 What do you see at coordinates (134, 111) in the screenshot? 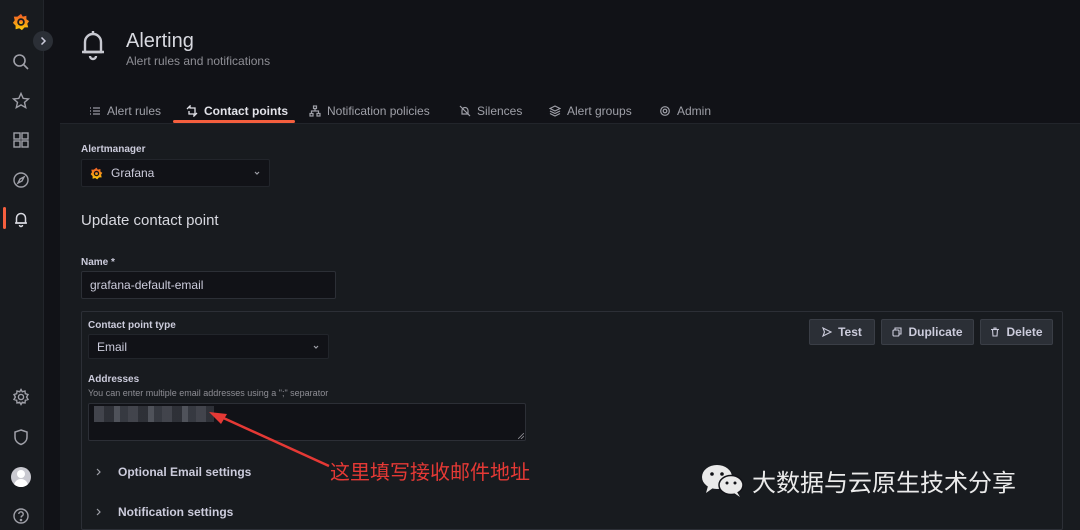
I see `tab-label: Alert rules` at bounding box center [134, 111].